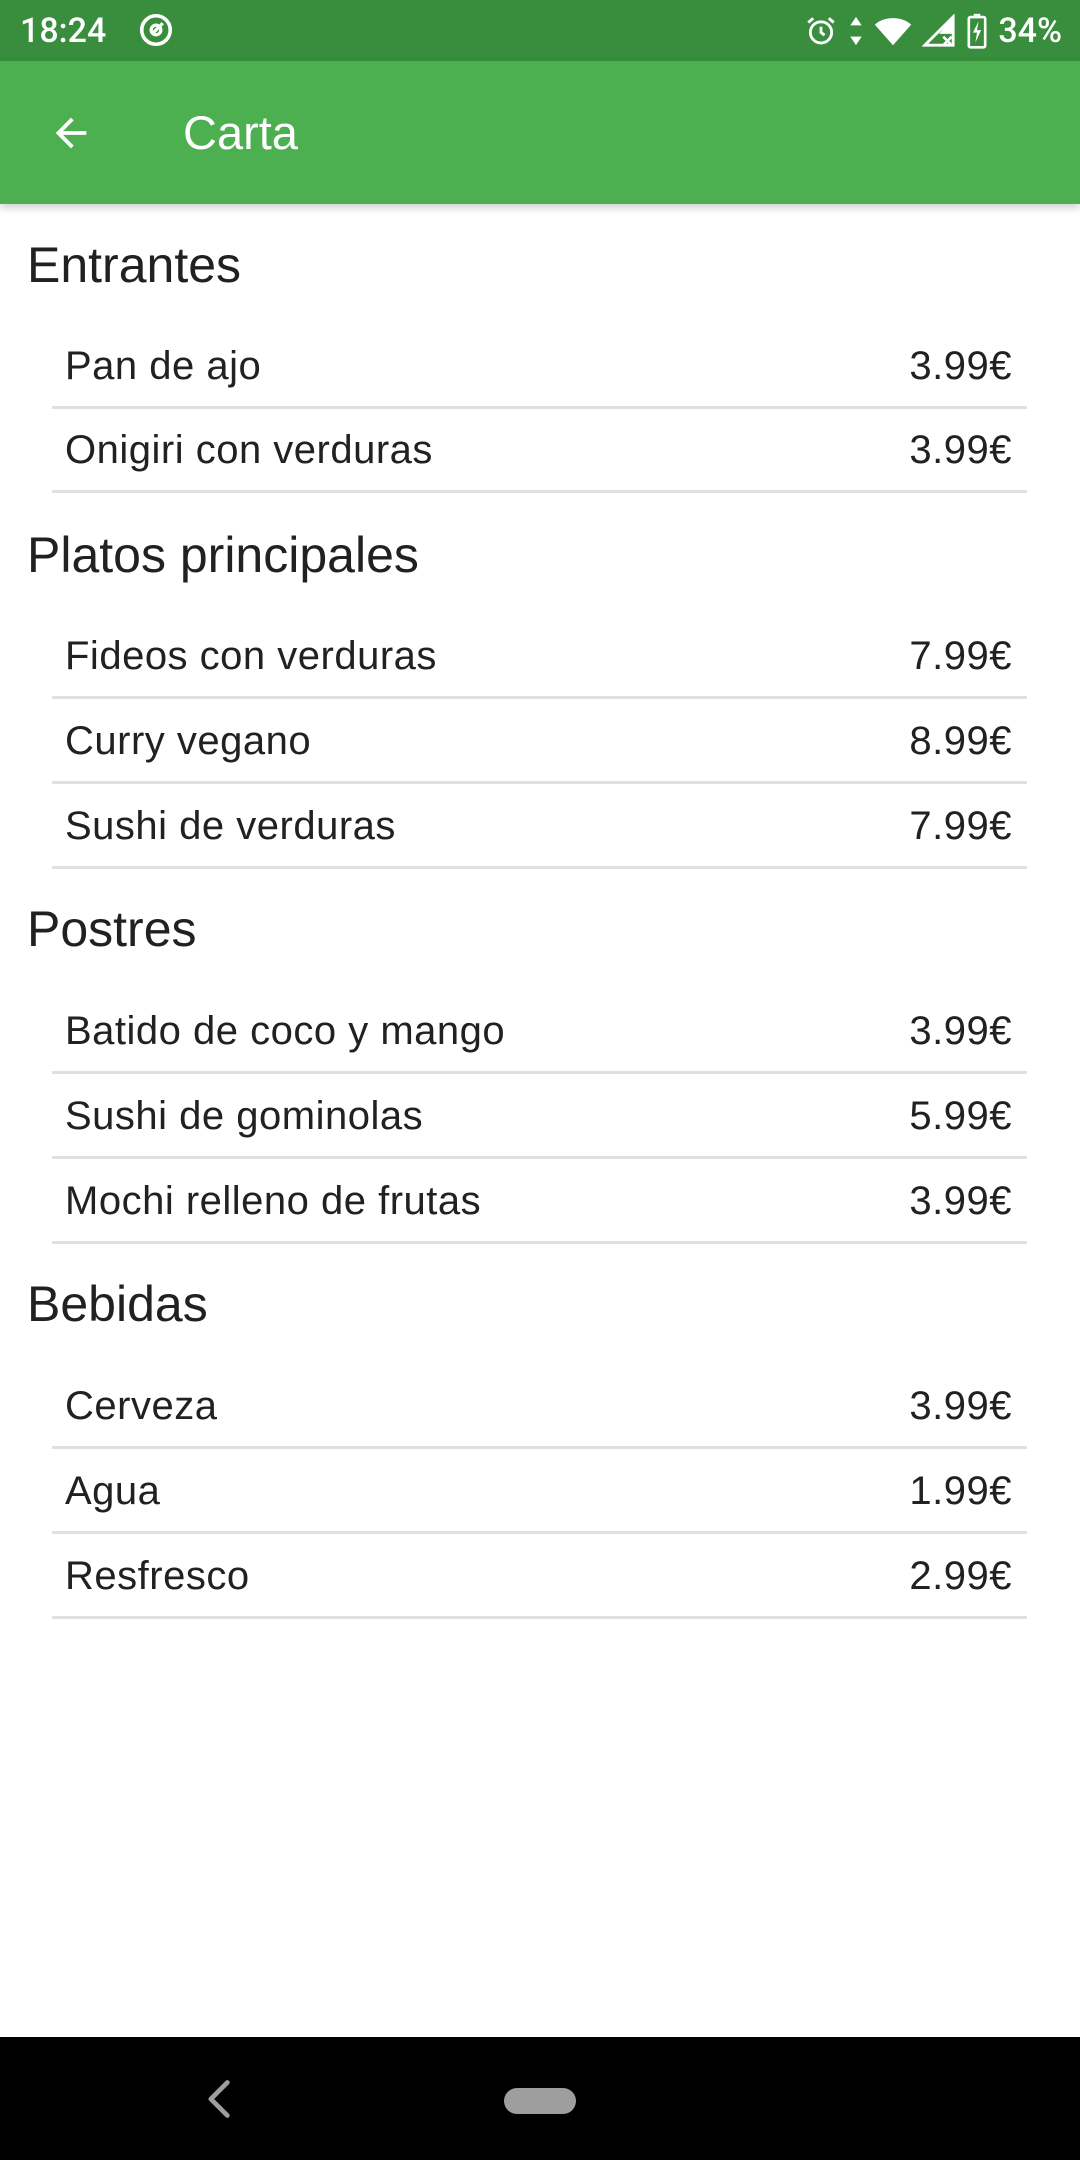  Describe the element at coordinates (240, 132) in the screenshot. I see `page-title: Carta` at that location.